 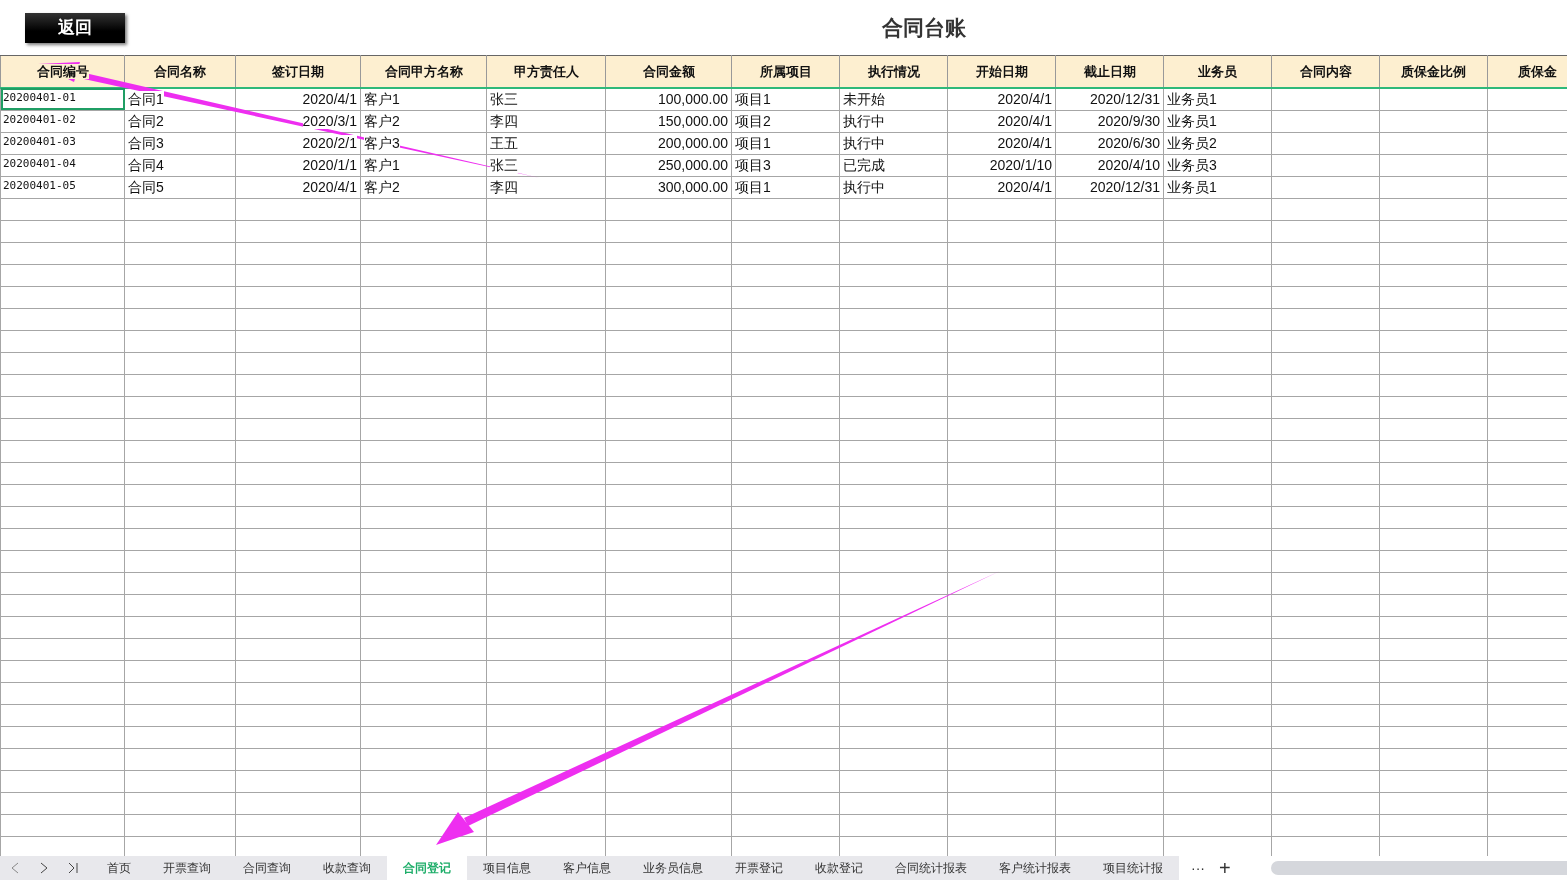 What do you see at coordinates (43, 868) in the screenshot?
I see `next-sheet-icon` at bounding box center [43, 868].